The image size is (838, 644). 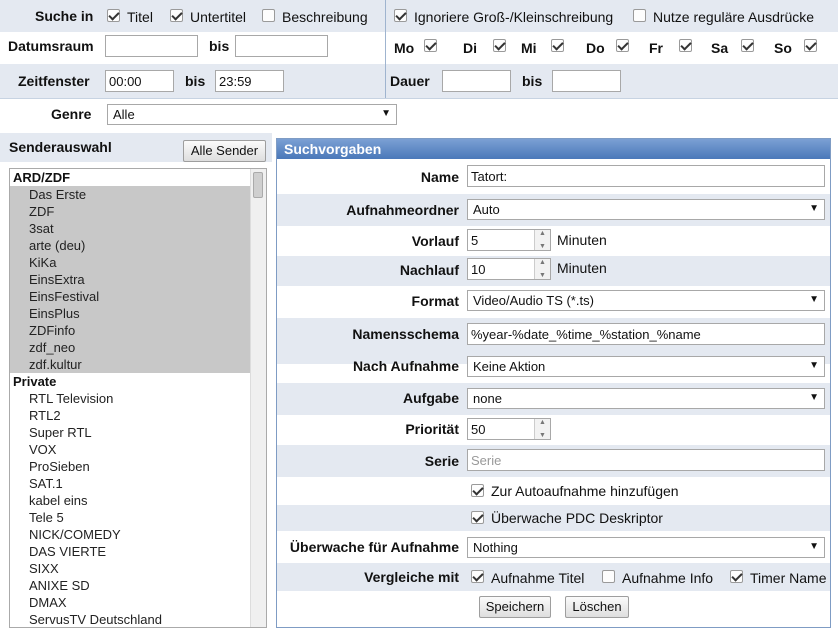 I want to click on sender-item: EinsFestival, so click(x=64, y=296).